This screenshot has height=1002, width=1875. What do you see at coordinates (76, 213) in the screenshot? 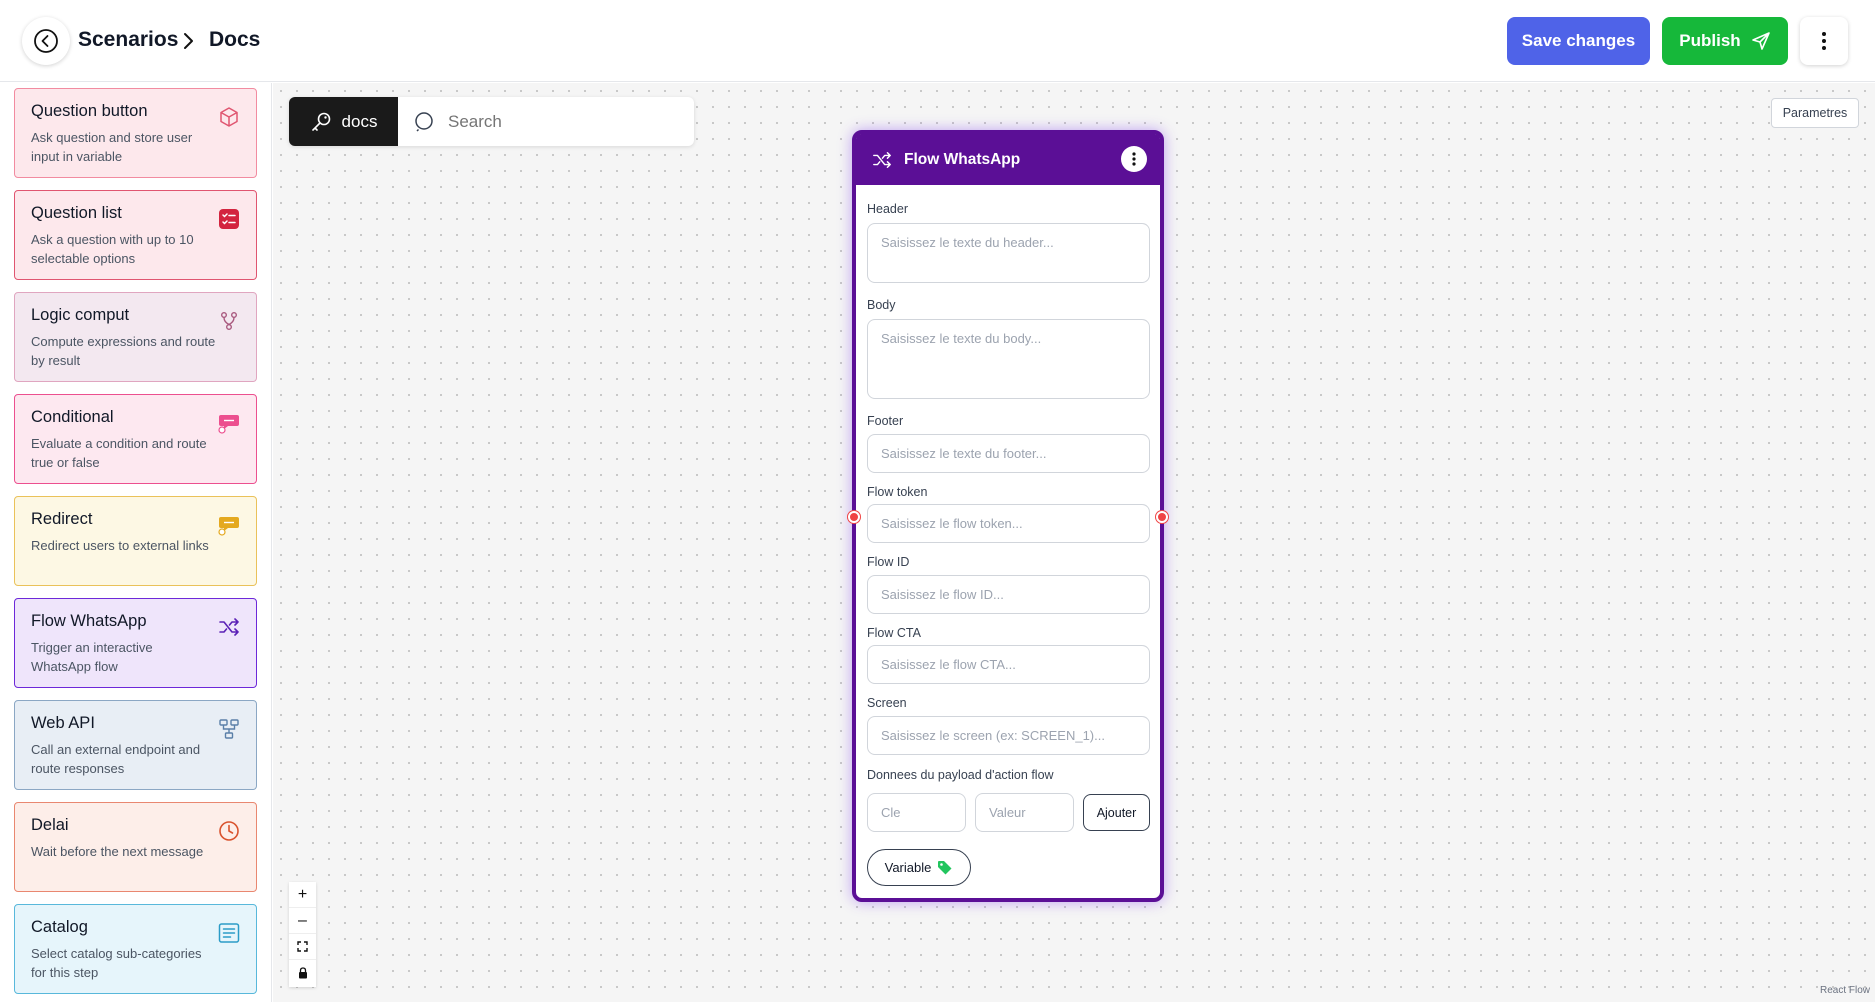
I see `block-title: Question list` at bounding box center [76, 213].